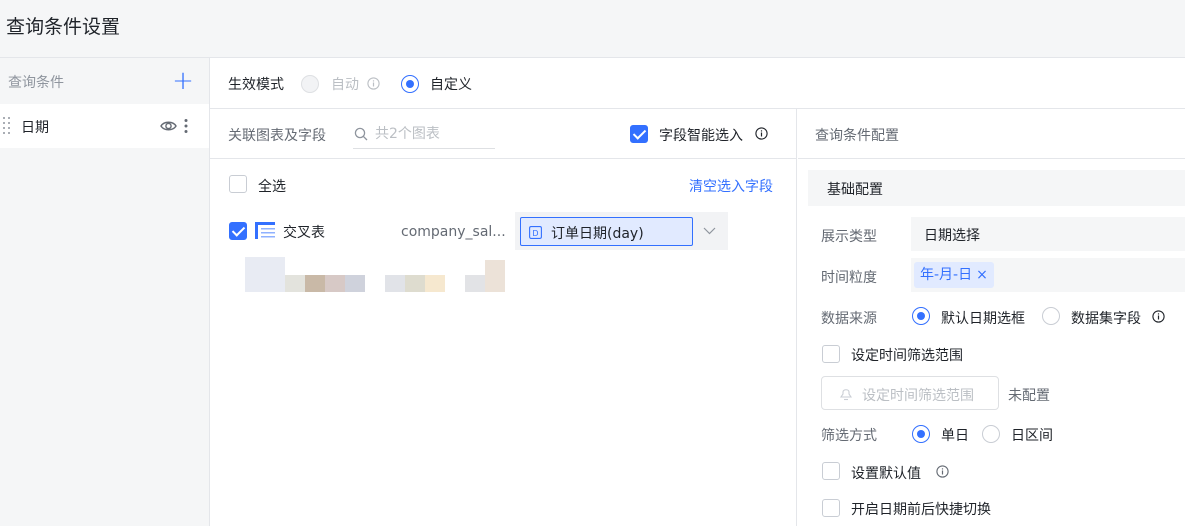  What do you see at coordinates (639, 134) in the screenshot?
I see `smart-select-checkbox` at bounding box center [639, 134].